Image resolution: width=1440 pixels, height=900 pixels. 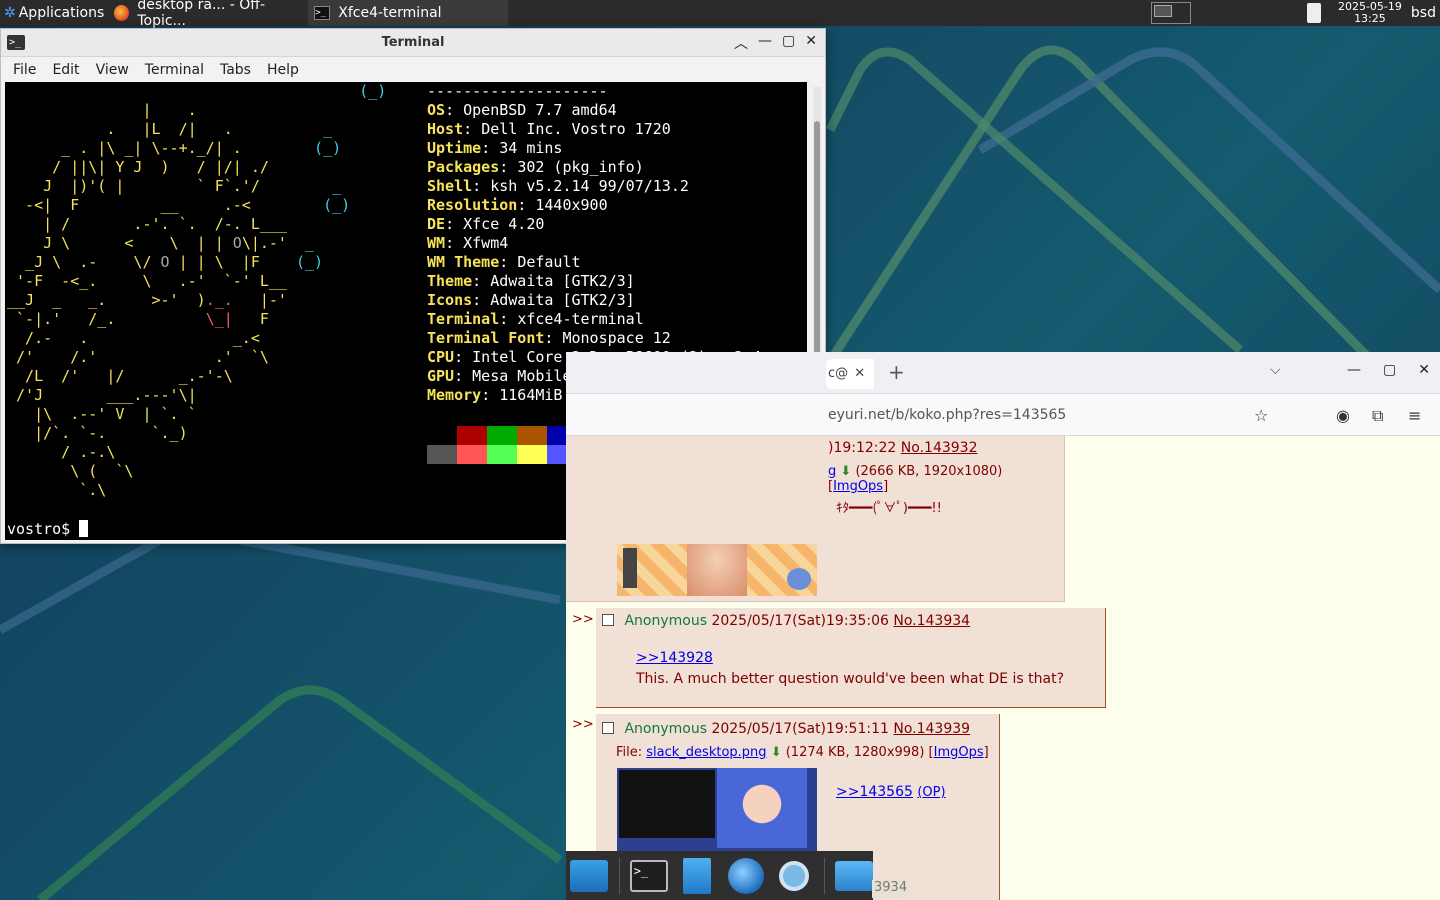 What do you see at coordinates (589, 186) in the screenshot?
I see `info-value: ksh v5.2.14 99/07/13.2` at bounding box center [589, 186].